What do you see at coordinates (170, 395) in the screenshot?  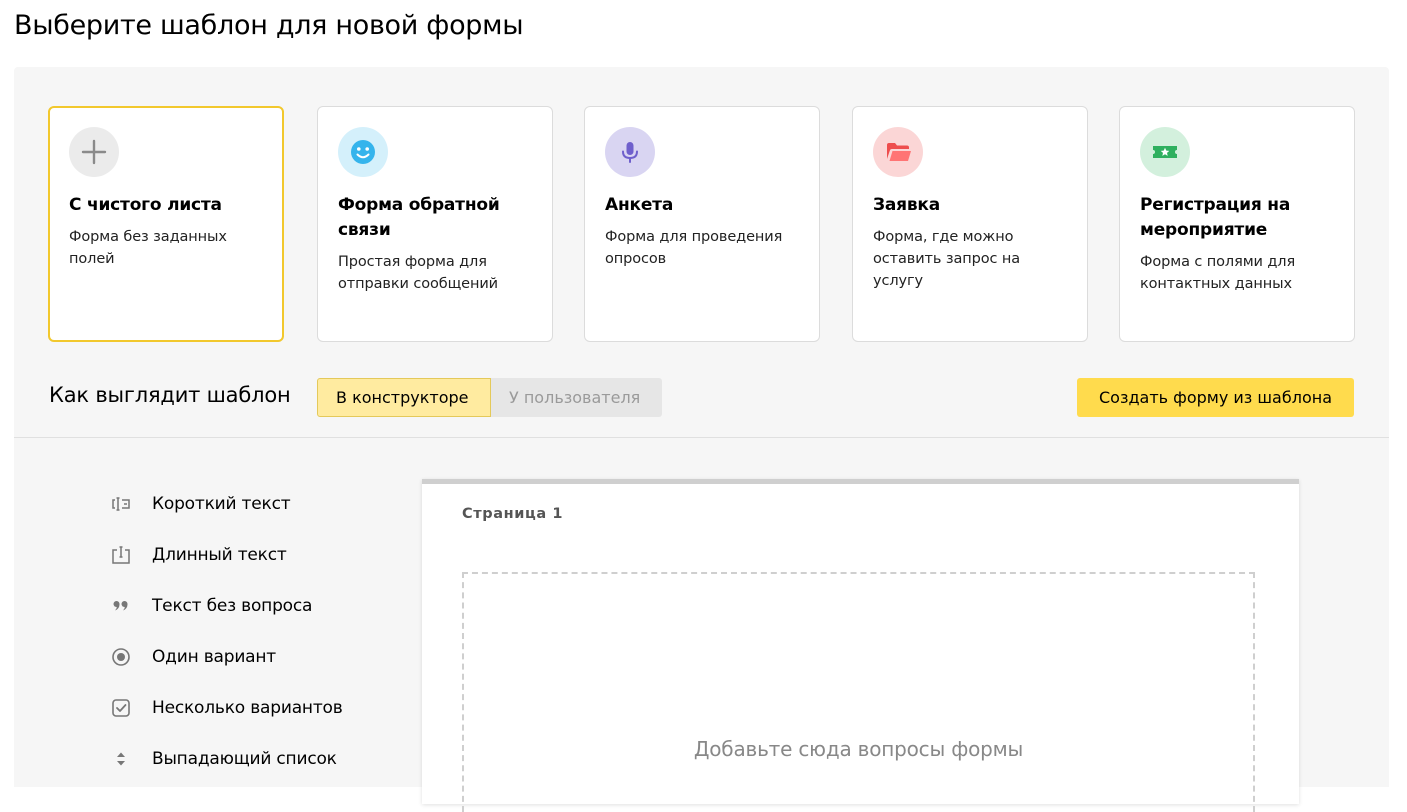 I see `preview-label: Как выглядит шаблон` at bounding box center [170, 395].